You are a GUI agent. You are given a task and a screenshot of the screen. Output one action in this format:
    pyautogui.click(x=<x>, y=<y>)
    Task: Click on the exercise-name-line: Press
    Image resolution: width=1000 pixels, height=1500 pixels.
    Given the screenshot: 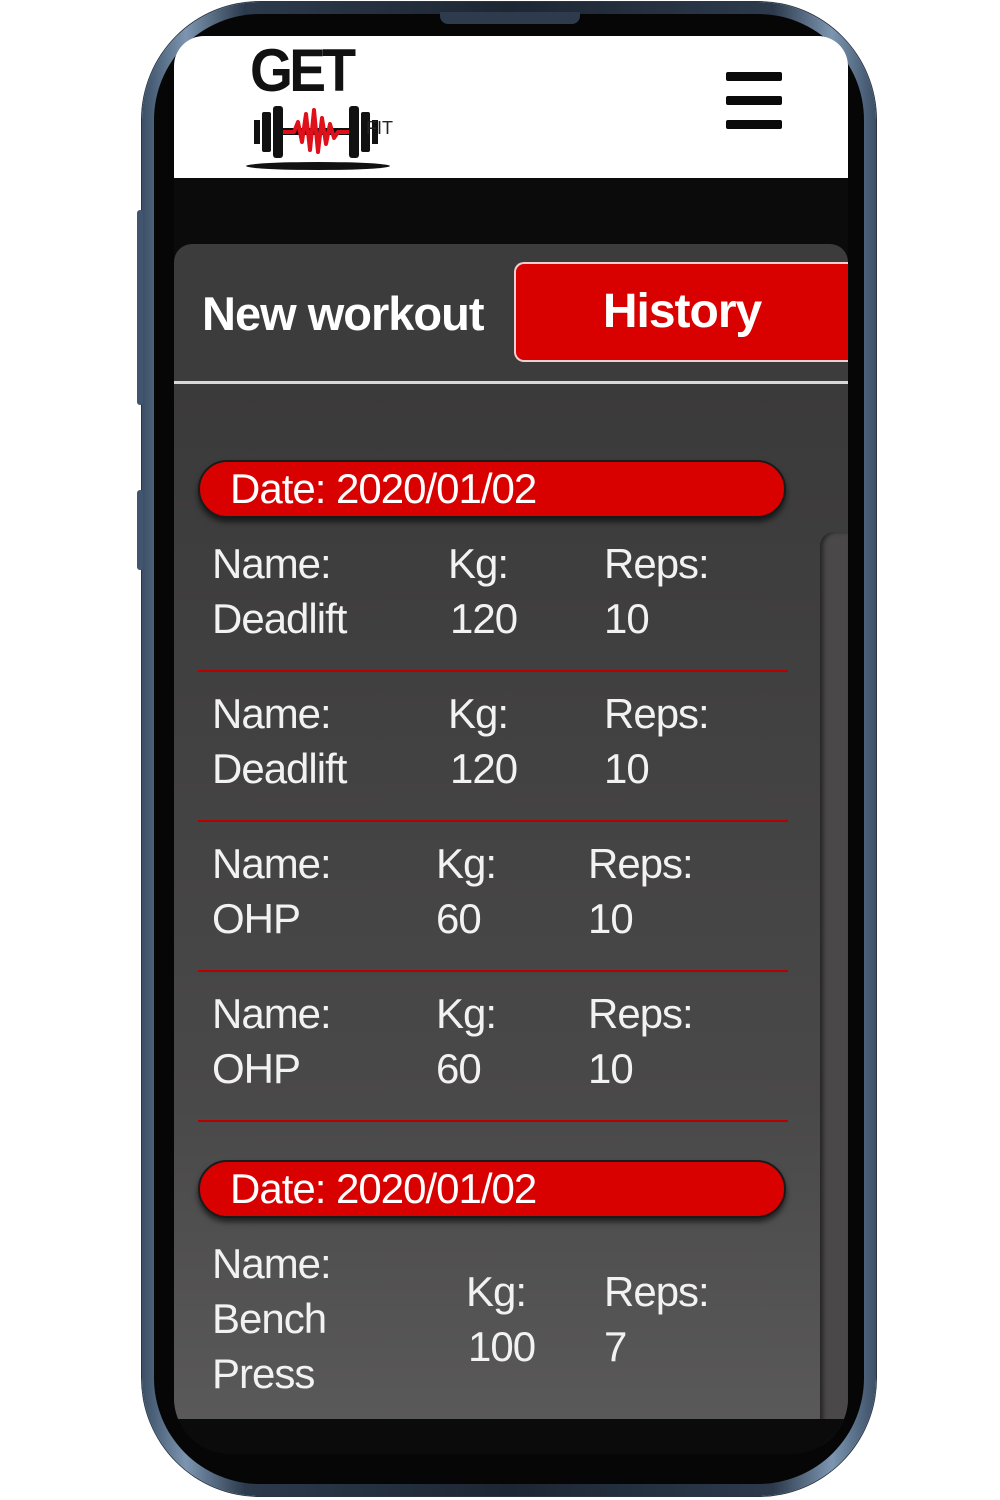 What is the action you would take?
    pyautogui.click(x=263, y=1373)
    